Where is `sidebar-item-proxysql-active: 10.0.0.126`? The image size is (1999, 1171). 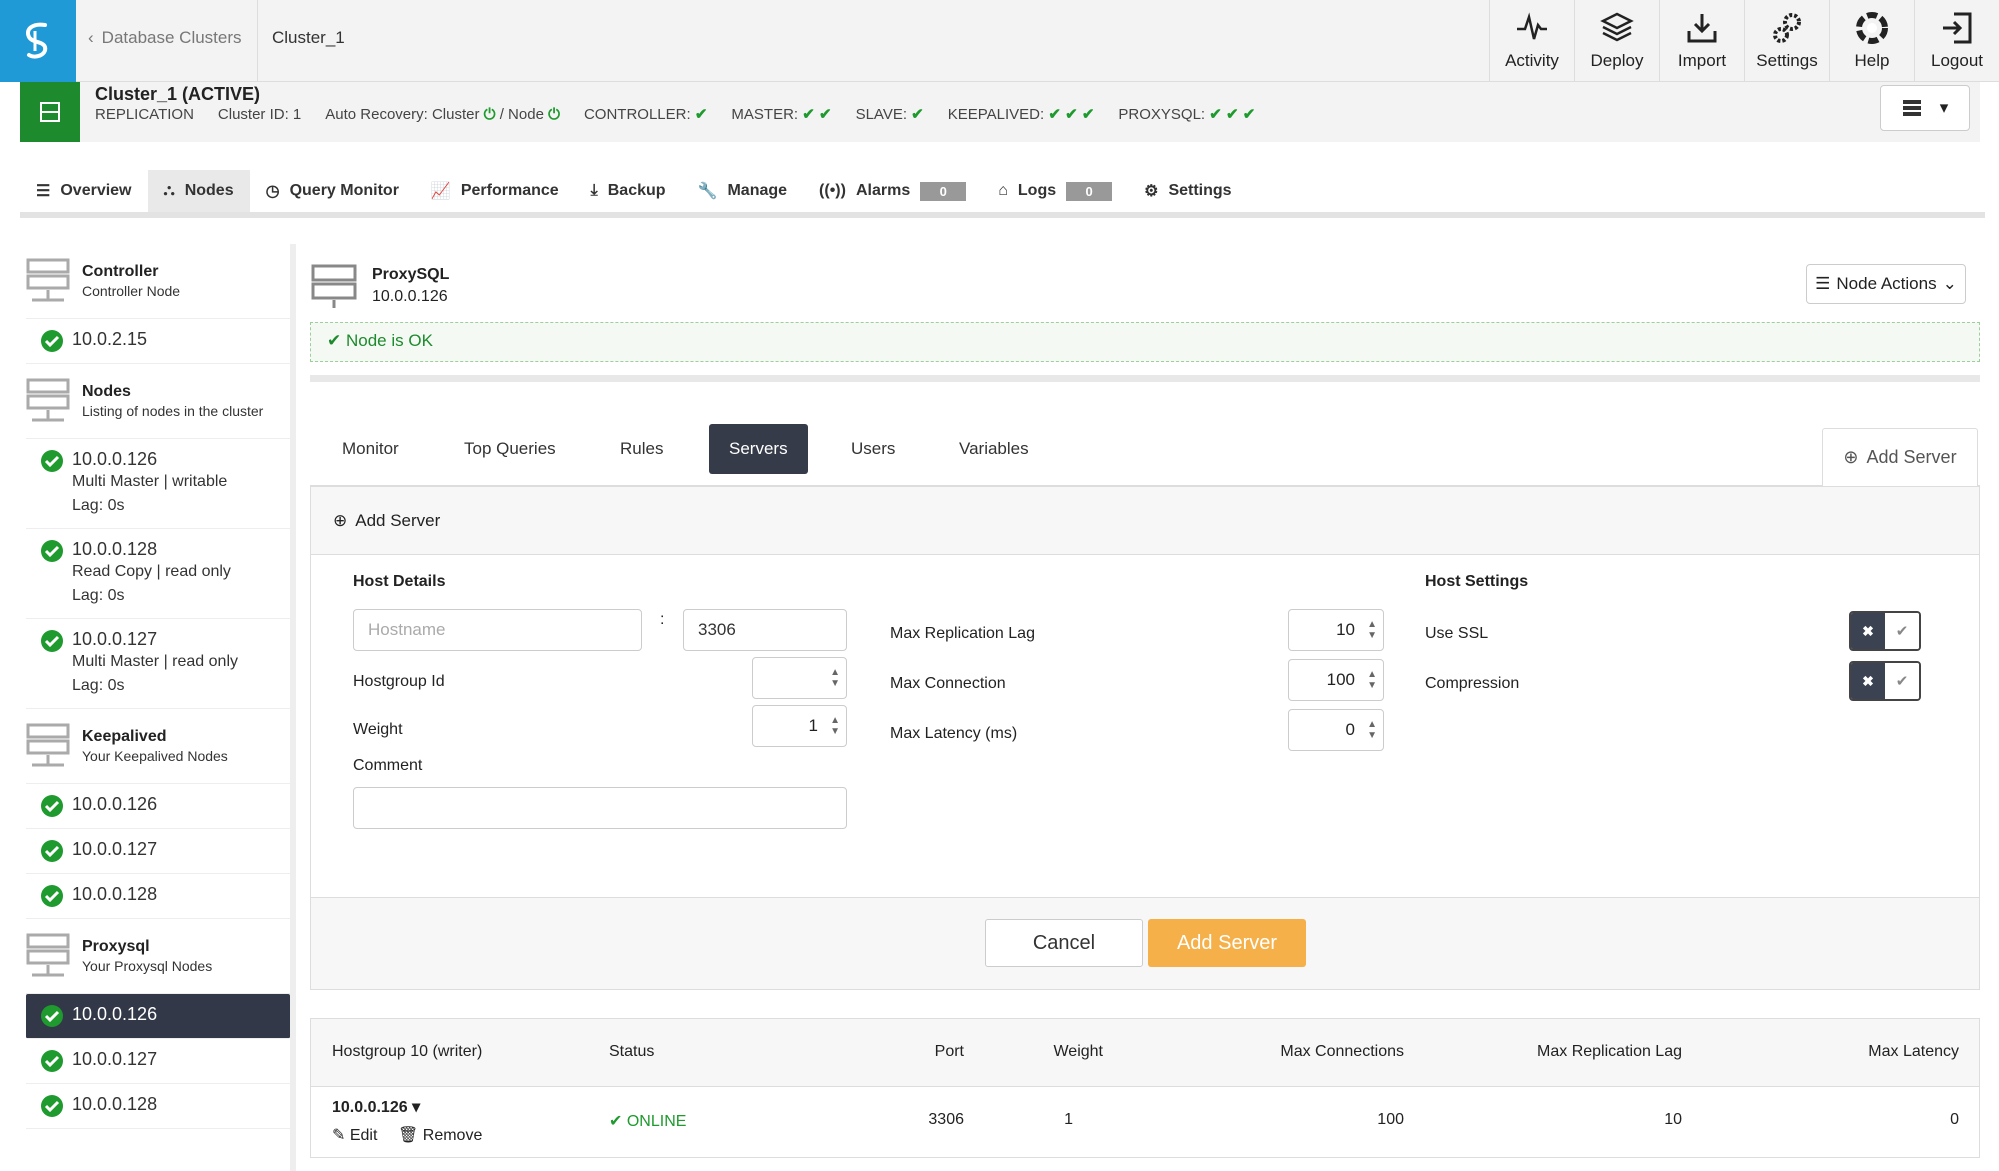
sidebar-item-proxysql-active: 10.0.0.126 is located at coordinates (158, 1016).